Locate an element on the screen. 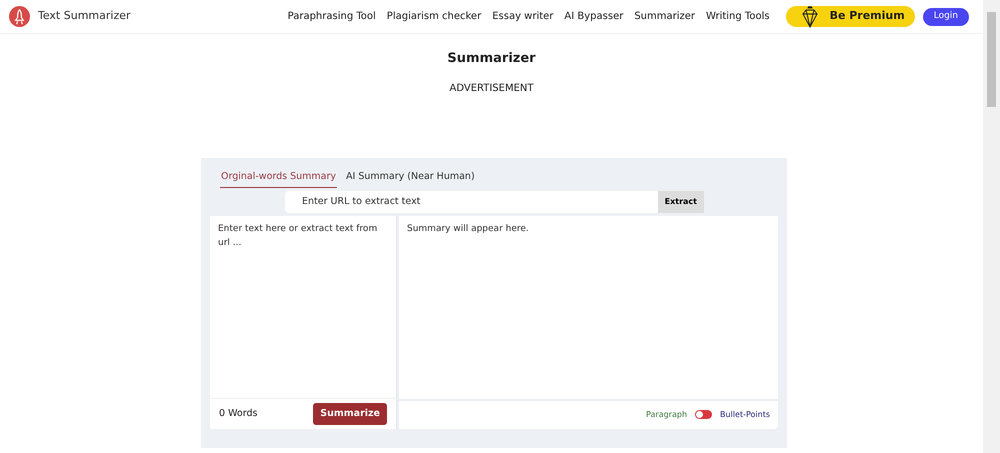 This screenshot has width=1000, height=453. premium-button: Be Premium is located at coordinates (850, 16).